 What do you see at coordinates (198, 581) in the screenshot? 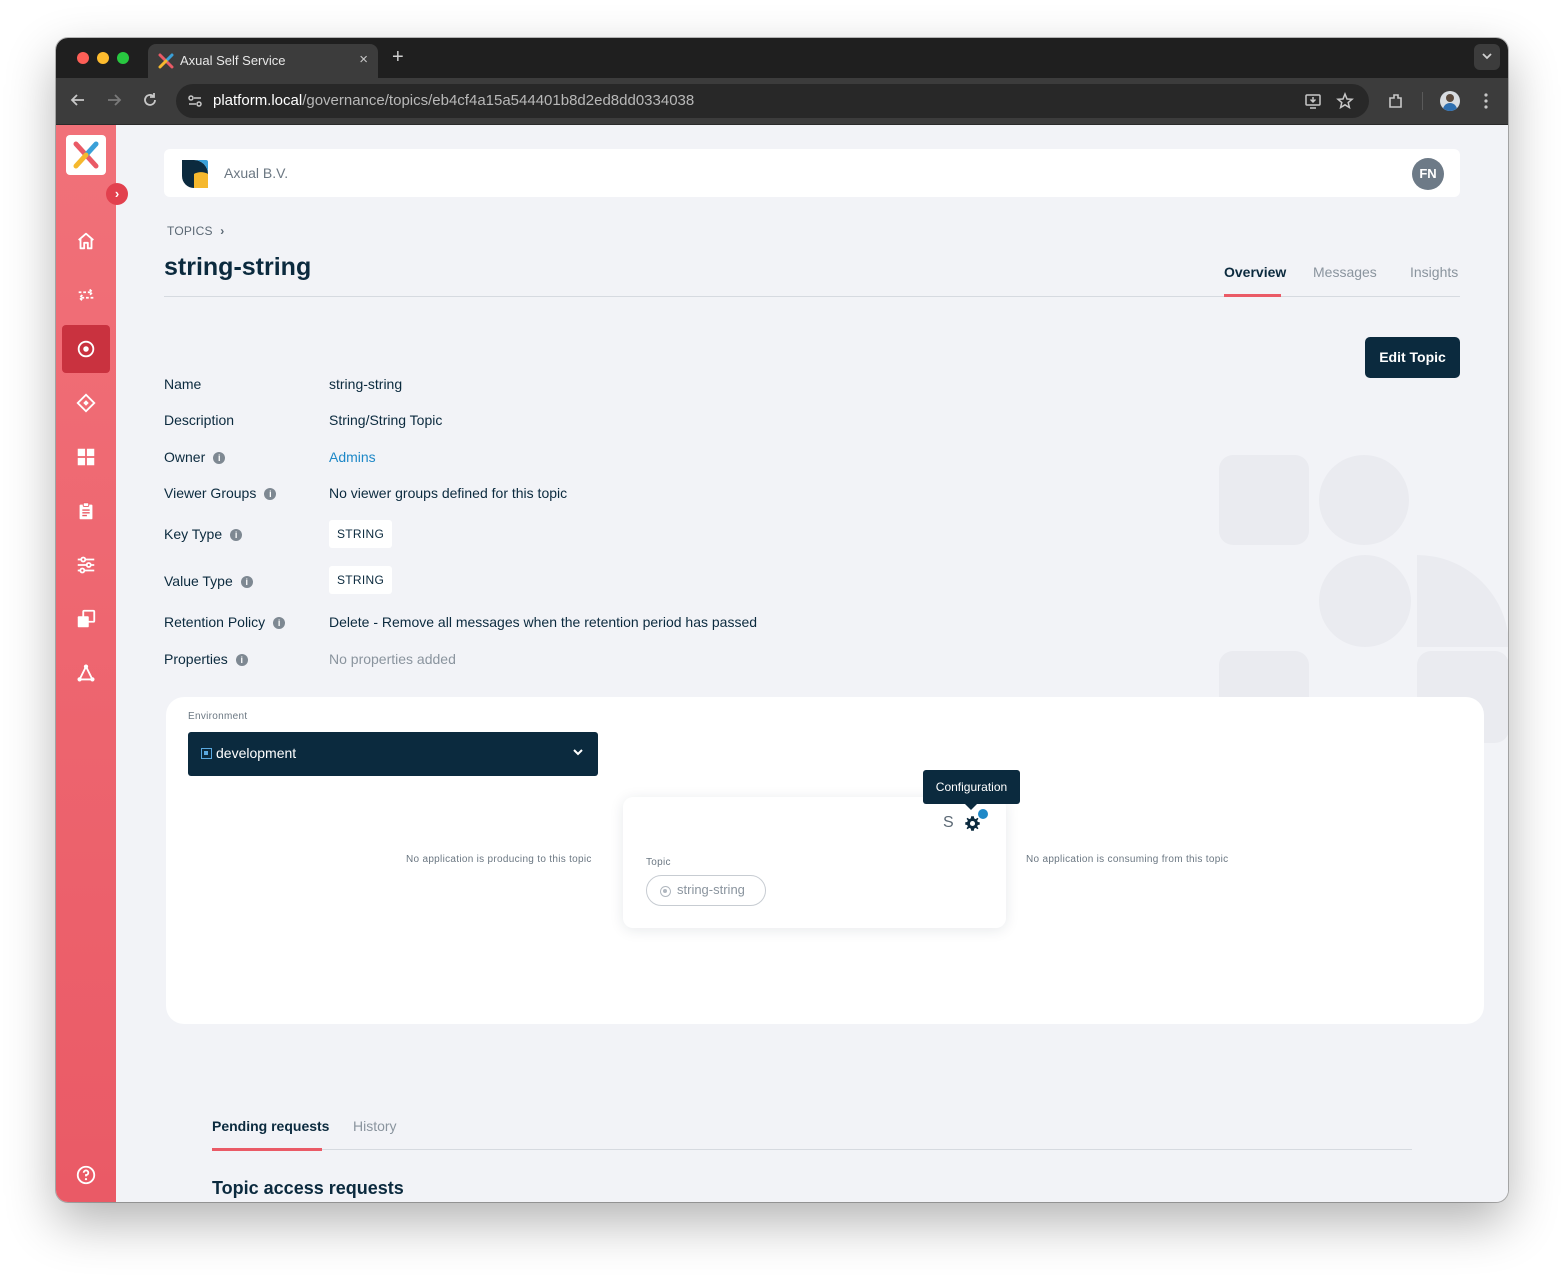
I see `value-type-label-text: Value Type` at bounding box center [198, 581].